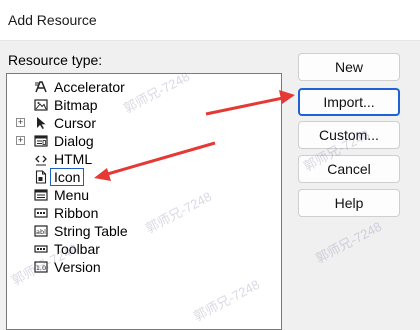 Image resolution: width=420 pixels, height=330 pixels. Describe the element at coordinates (194, 135) in the screenshot. I see `annotation-arrows` at that location.